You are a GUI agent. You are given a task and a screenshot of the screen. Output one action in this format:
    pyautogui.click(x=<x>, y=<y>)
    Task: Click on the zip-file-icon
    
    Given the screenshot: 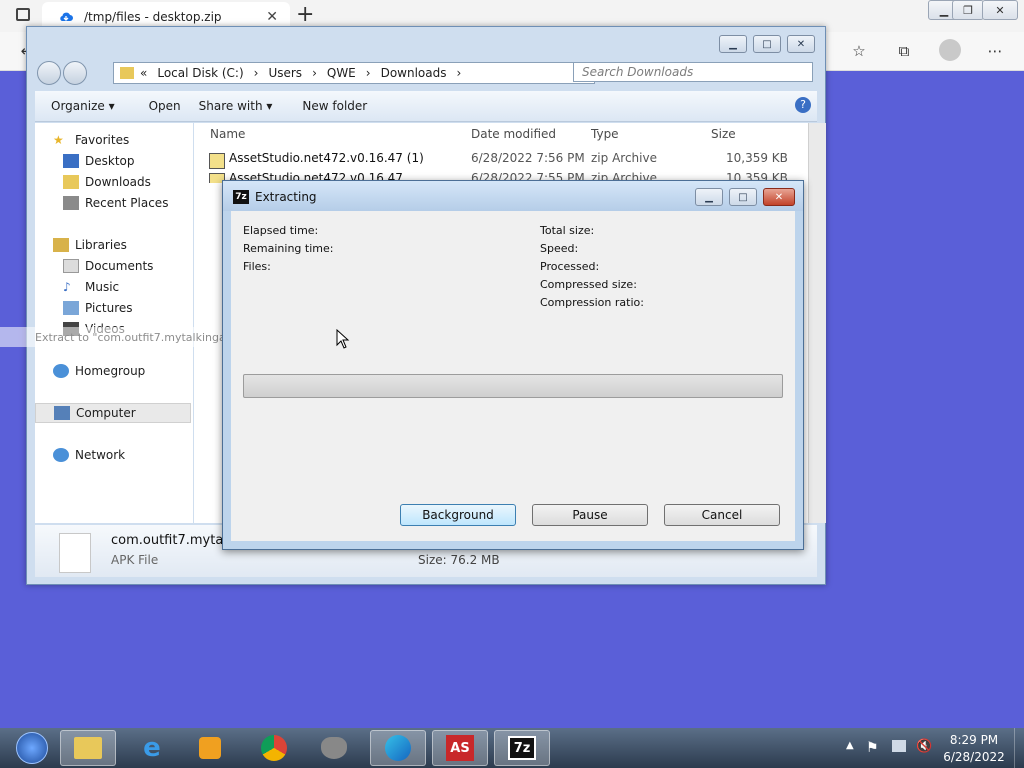 What is the action you would take?
    pyautogui.click(x=217, y=161)
    